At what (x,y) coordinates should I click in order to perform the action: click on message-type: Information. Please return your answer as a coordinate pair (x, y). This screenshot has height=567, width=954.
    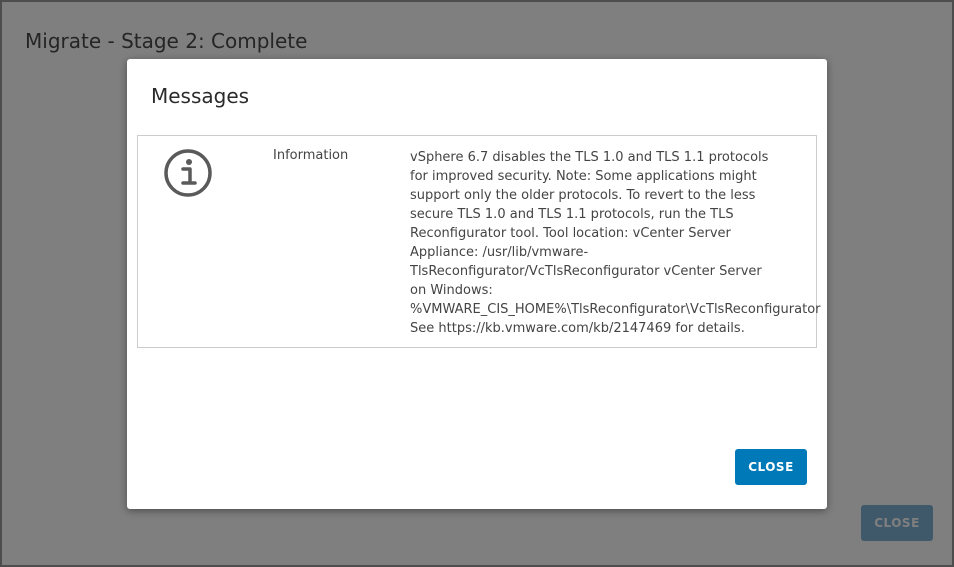
    Looking at the image, I should click on (311, 155).